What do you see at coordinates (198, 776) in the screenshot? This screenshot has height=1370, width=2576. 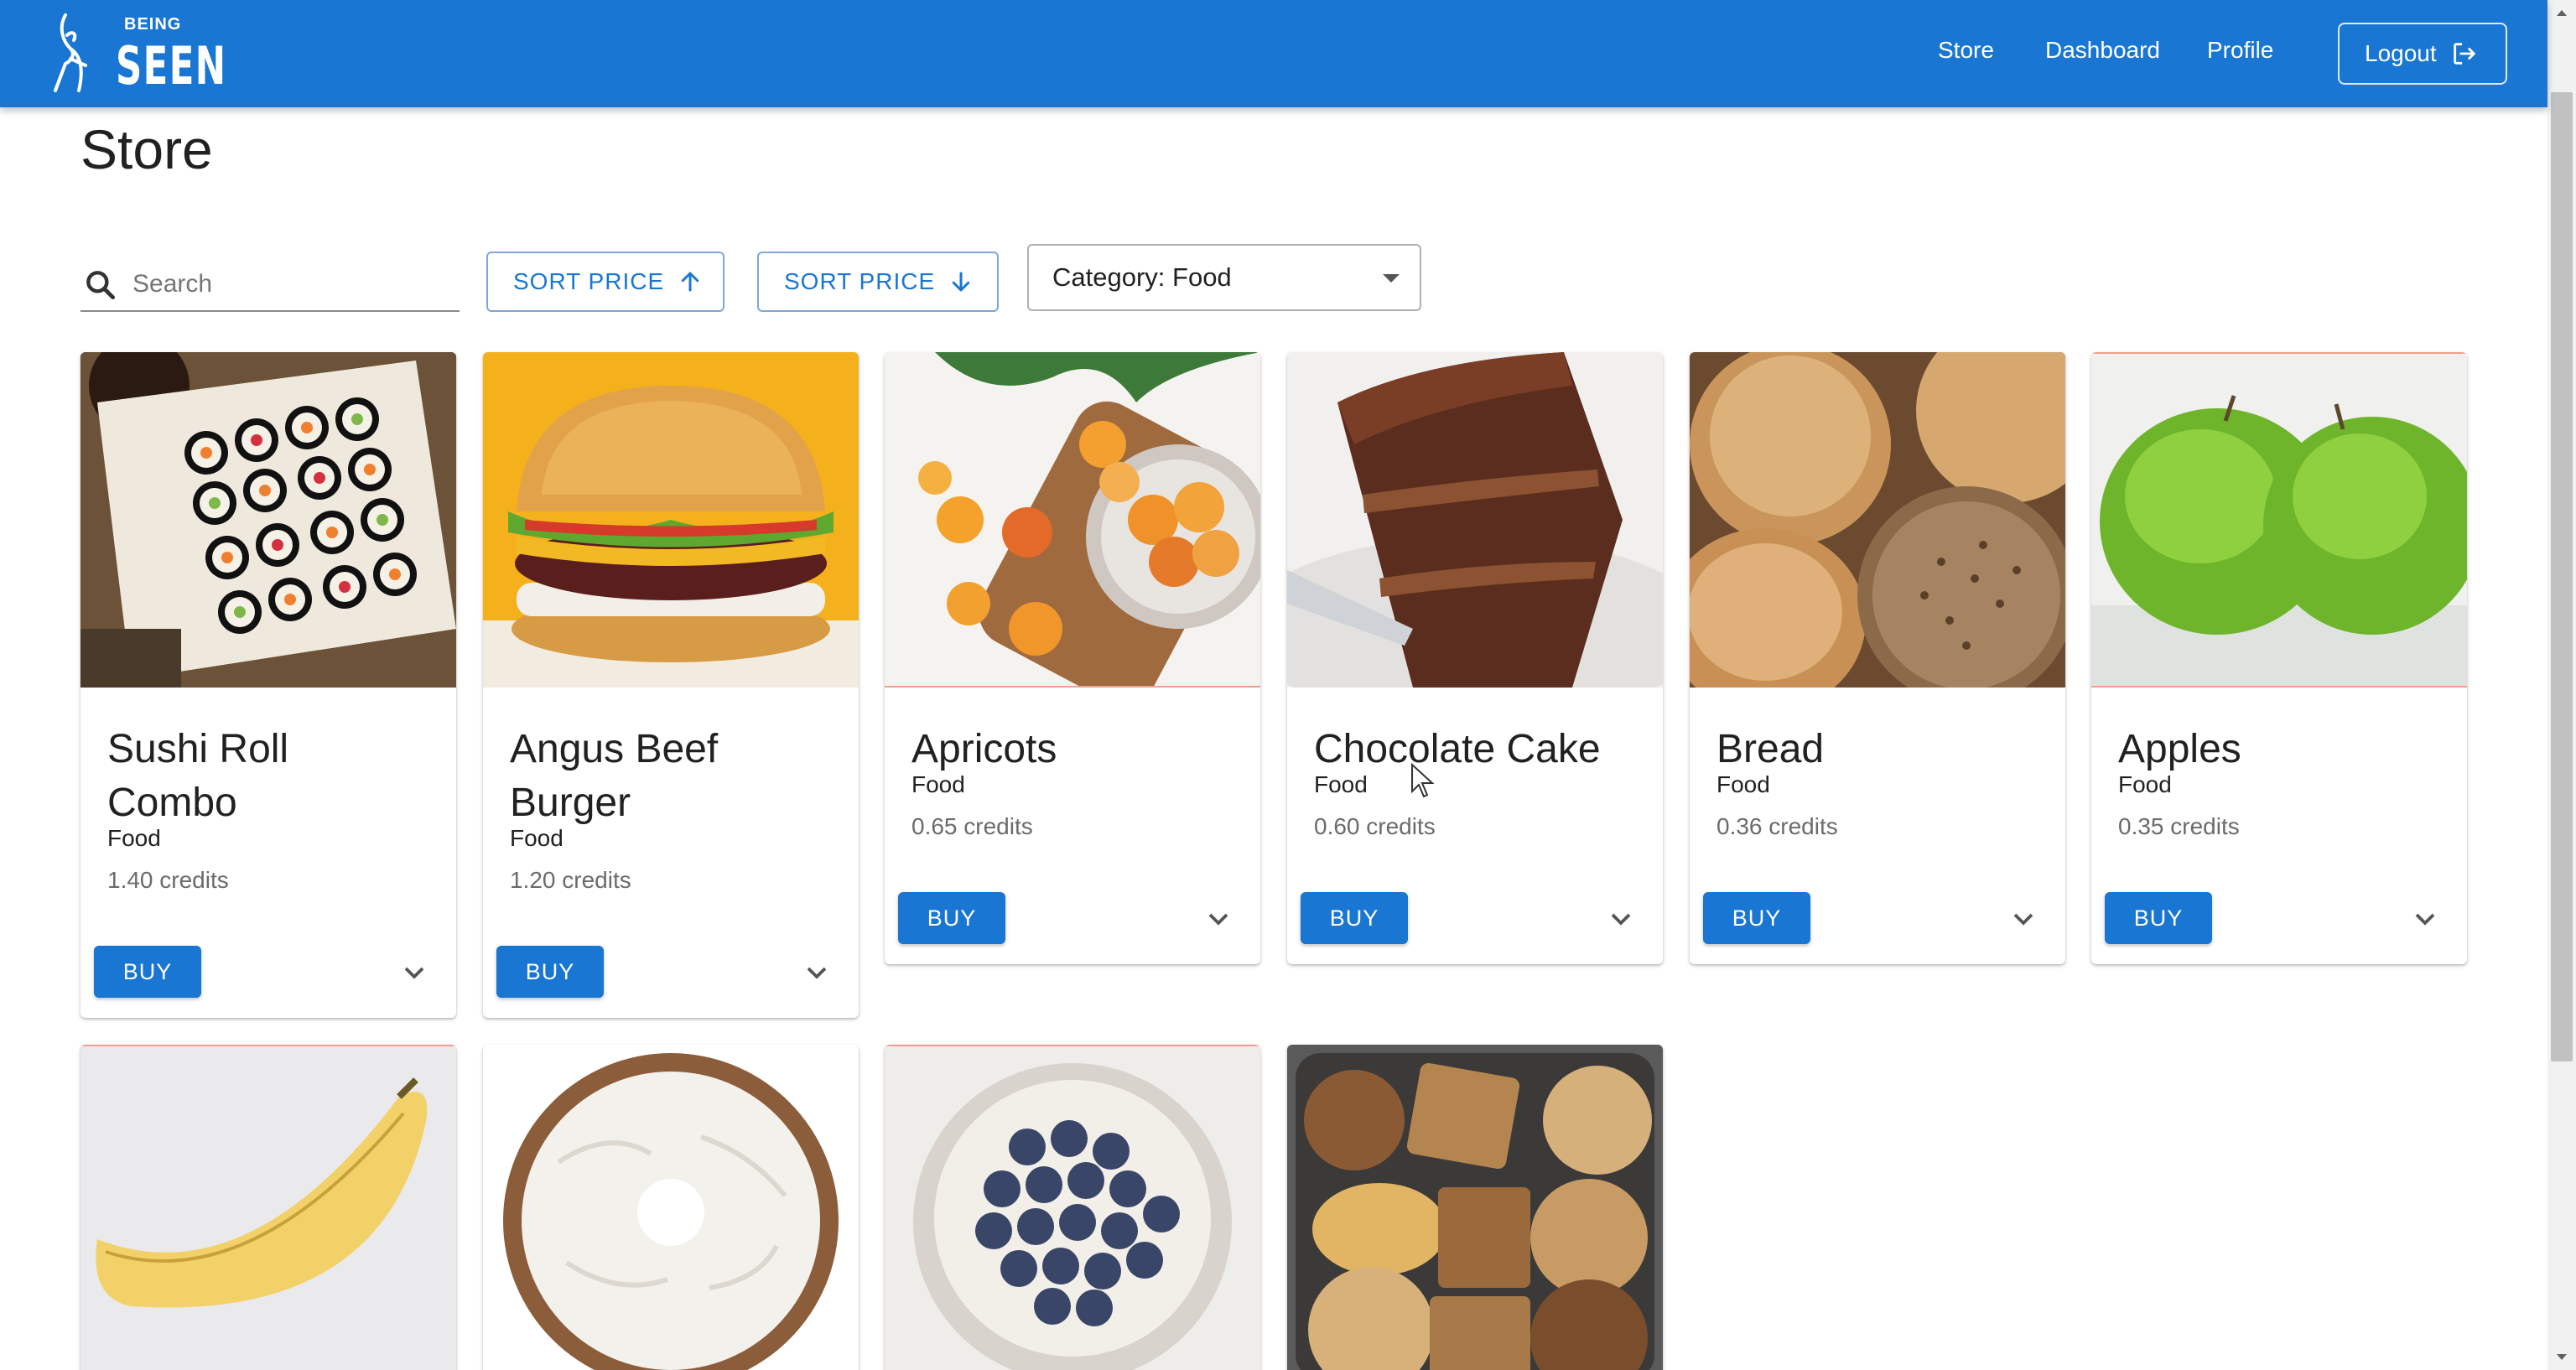 I see `product-name: Sushi Roll Combo` at bounding box center [198, 776].